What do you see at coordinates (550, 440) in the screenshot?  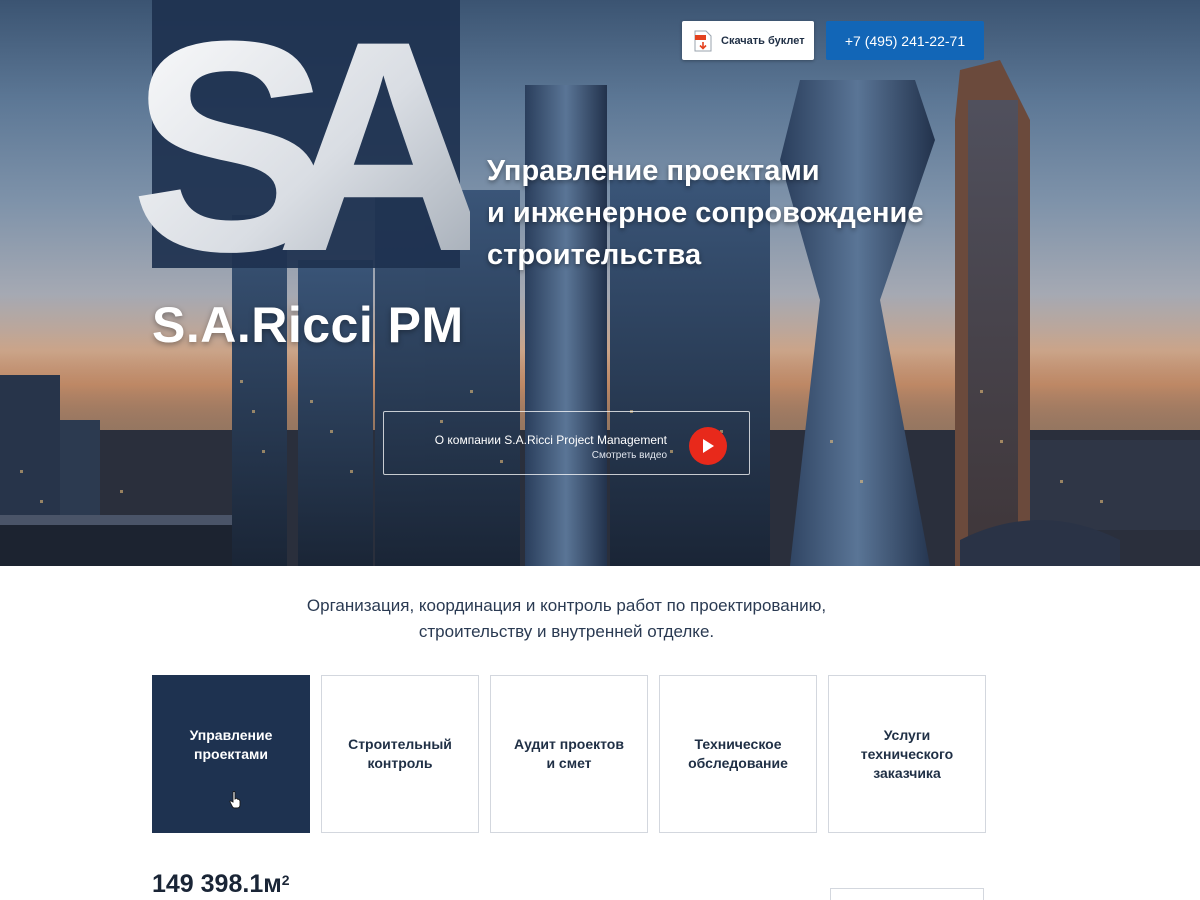 I see `video-title: О компании S.A.Ricci Project Management` at bounding box center [550, 440].